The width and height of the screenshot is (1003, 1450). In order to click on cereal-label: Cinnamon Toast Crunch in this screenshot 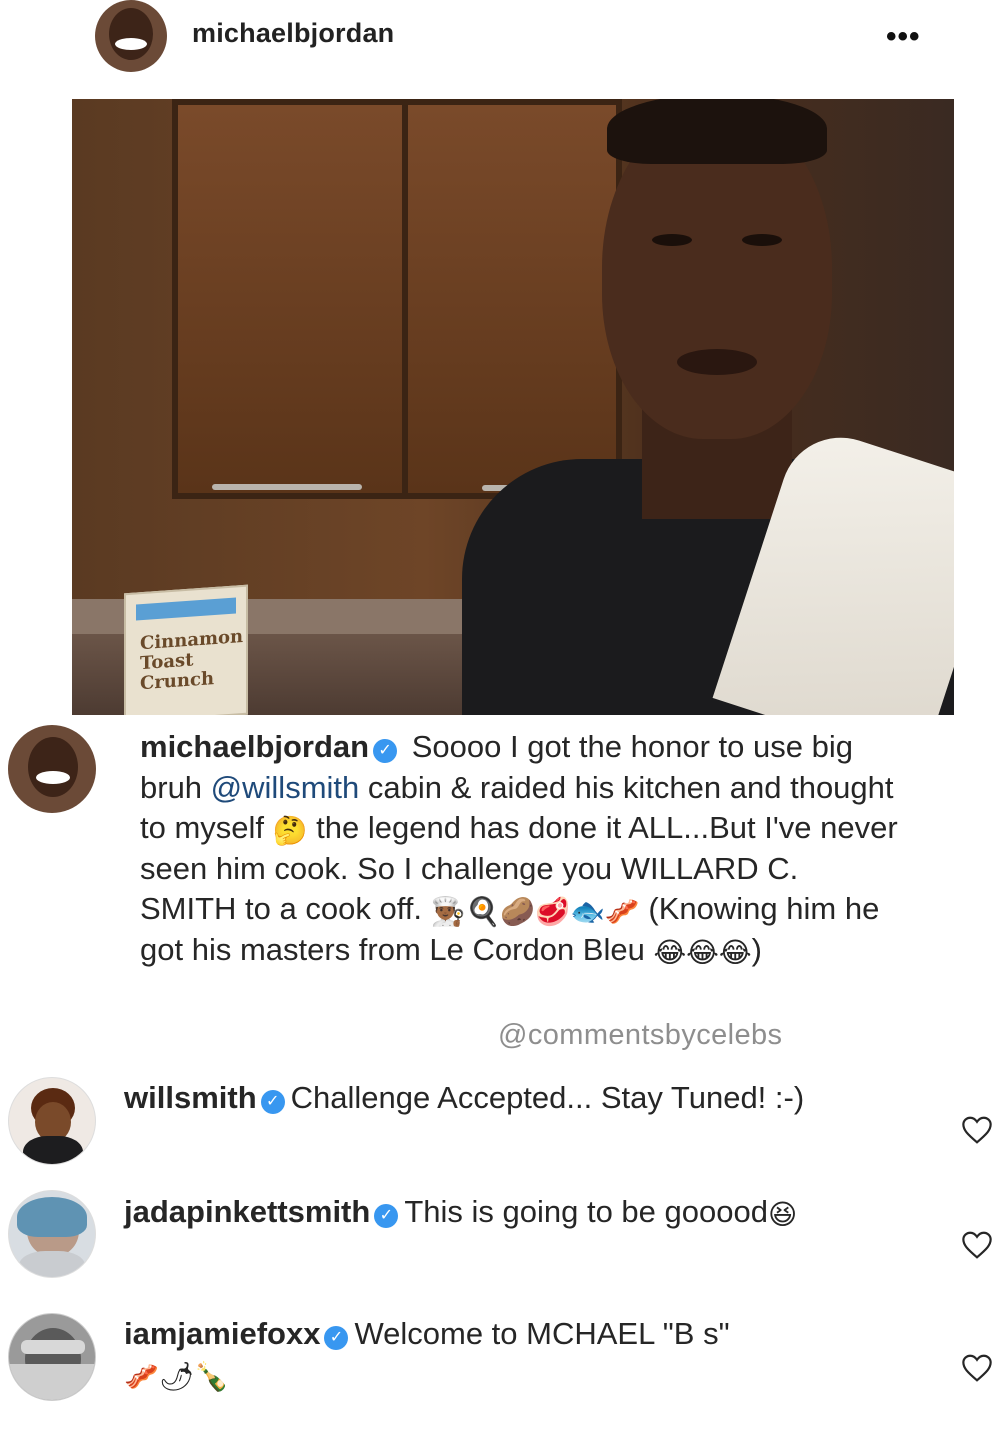, I will do `click(192, 660)`.